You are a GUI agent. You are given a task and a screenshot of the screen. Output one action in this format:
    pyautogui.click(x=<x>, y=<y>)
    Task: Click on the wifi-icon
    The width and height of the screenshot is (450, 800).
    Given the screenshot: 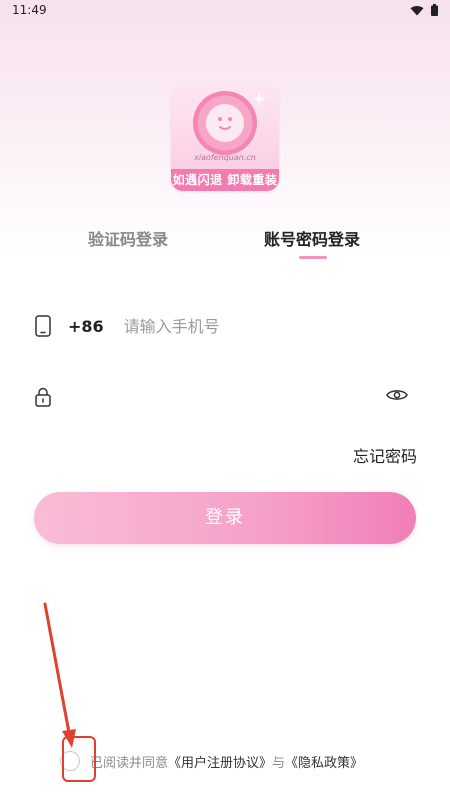 What is the action you would take?
    pyautogui.click(x=417, y=10)
    